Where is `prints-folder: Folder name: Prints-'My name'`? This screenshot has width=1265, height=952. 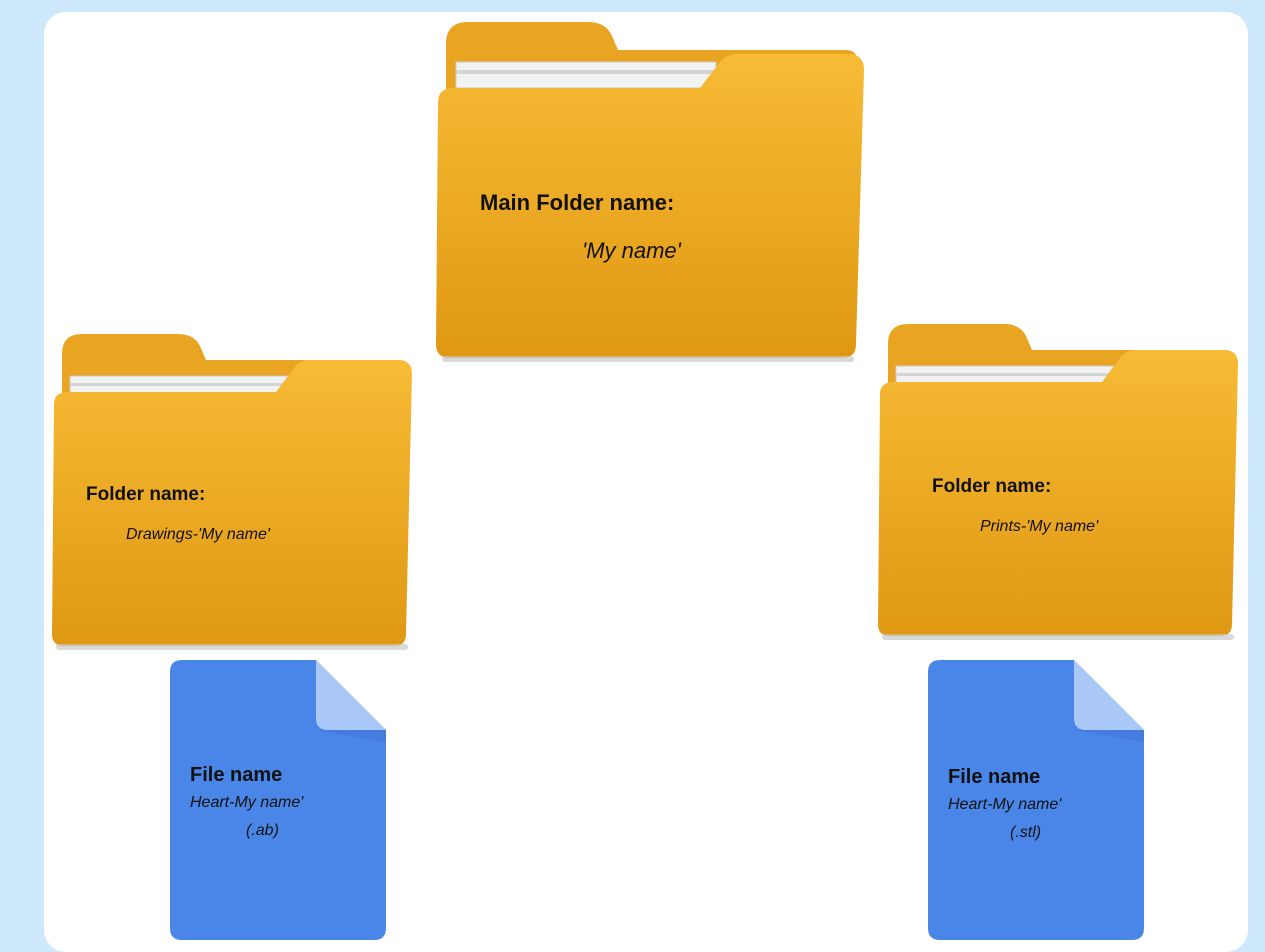 prints-folder: Folder name: Prints-'My name' is located at coordinates (1057, 482).